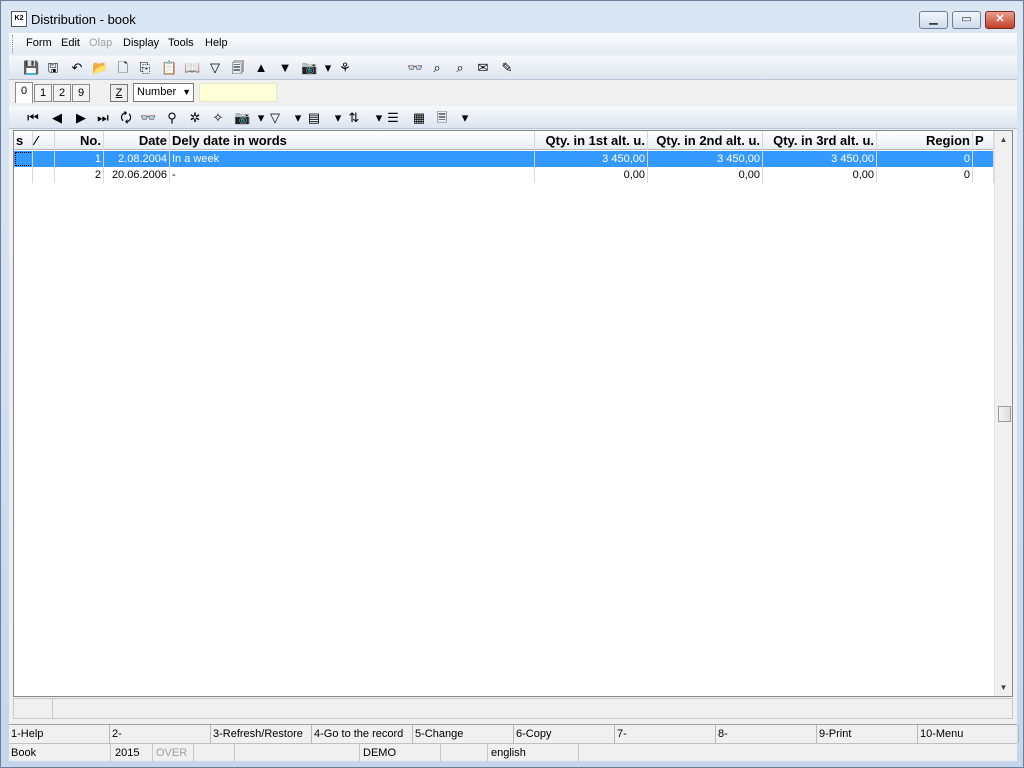 The image size is (1024, 768). What do you see at coordinates (345, 68) in the screenshot?
I see `plant-icon: ⚘` at bounding box center [345, 68].